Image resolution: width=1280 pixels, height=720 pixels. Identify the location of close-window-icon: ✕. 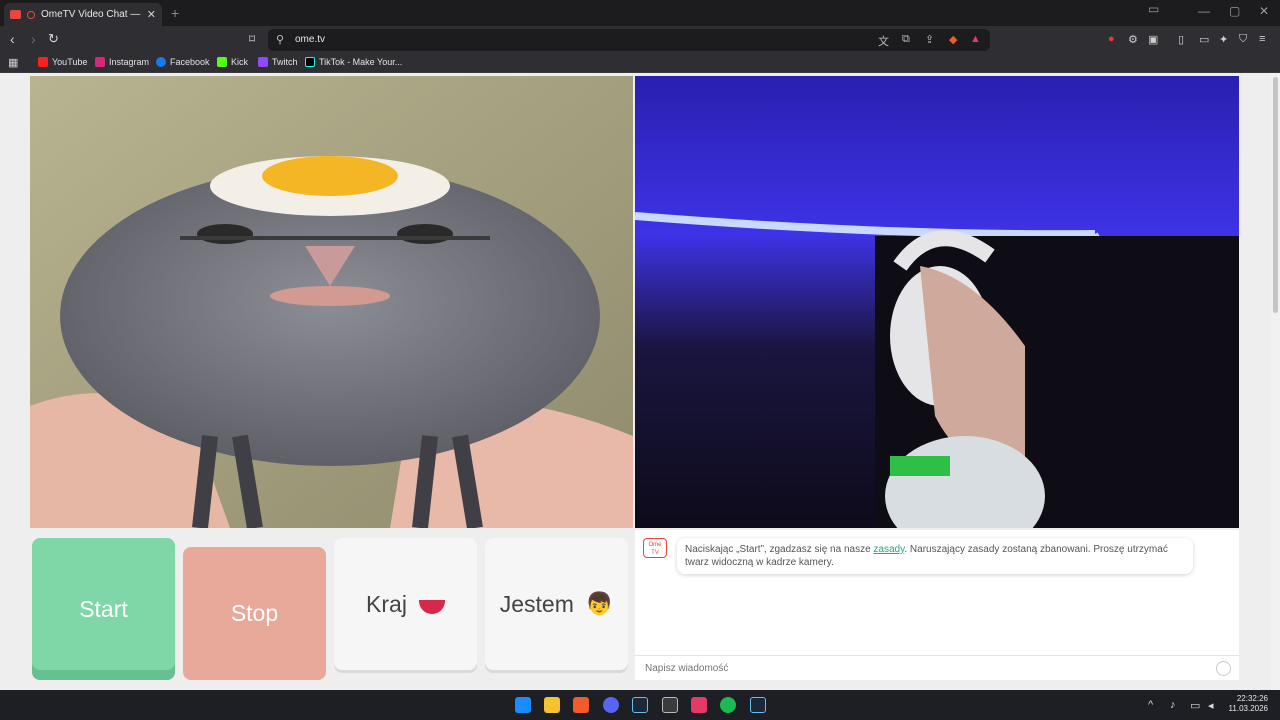
(1264, 11).